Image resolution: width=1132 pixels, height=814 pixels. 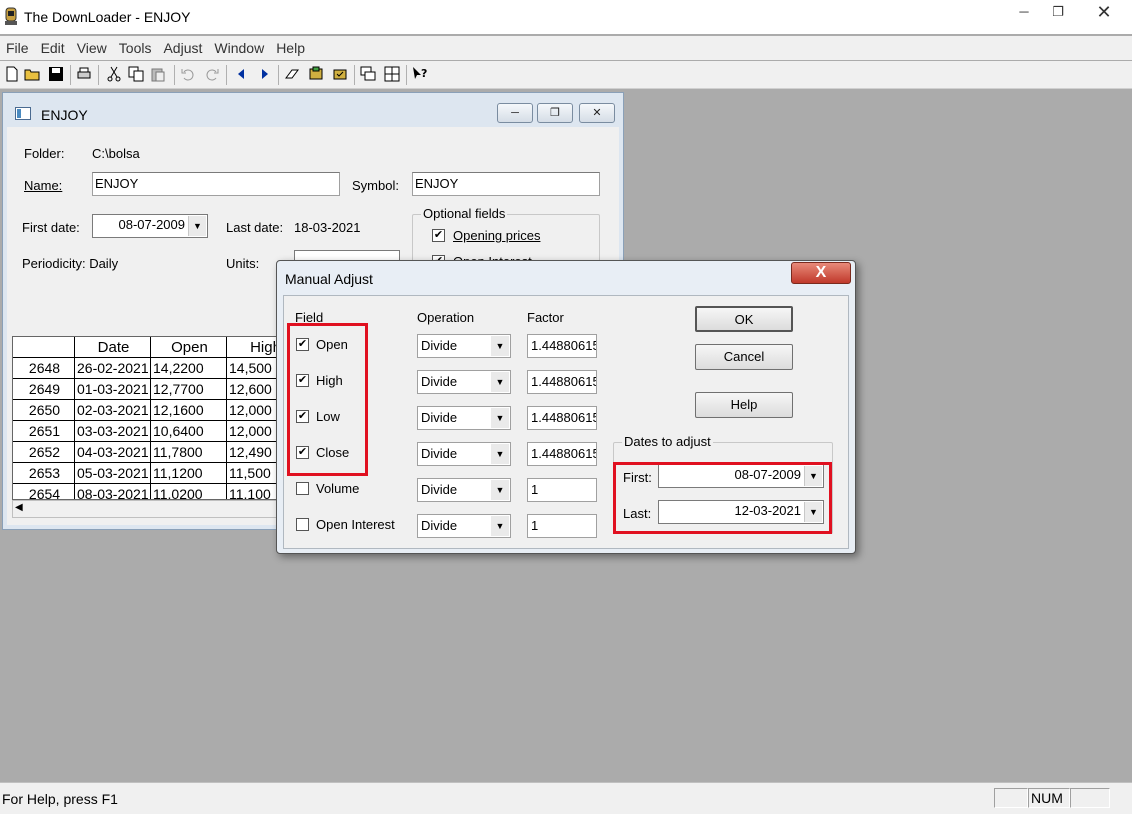 What do you see at coordinates (1024, 13) in the screenshot?
I see `minimize-icon: ─` at bounding box center [1024, 13].